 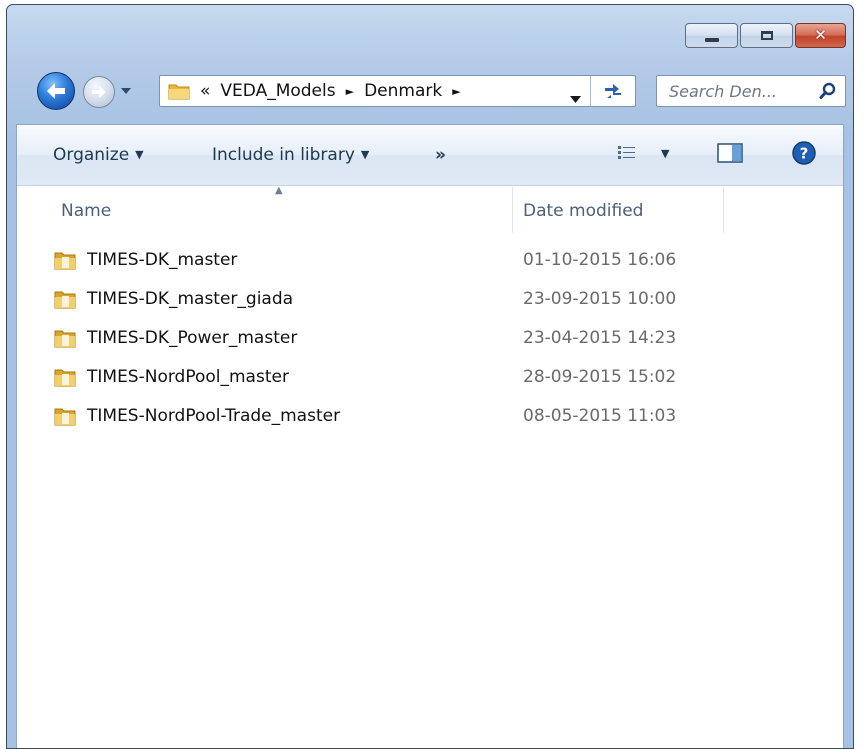 I want to click on preview-pane-icon, so click(x=730, y=153).